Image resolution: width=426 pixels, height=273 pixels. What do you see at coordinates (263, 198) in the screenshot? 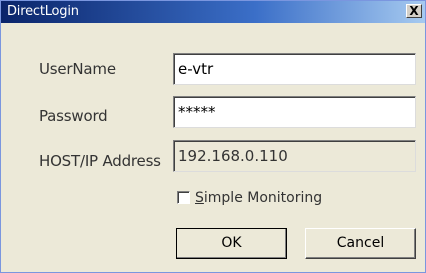
I see `simple-monitoring-label-rest: imple Monitoring` at bounding box center [263, 198].